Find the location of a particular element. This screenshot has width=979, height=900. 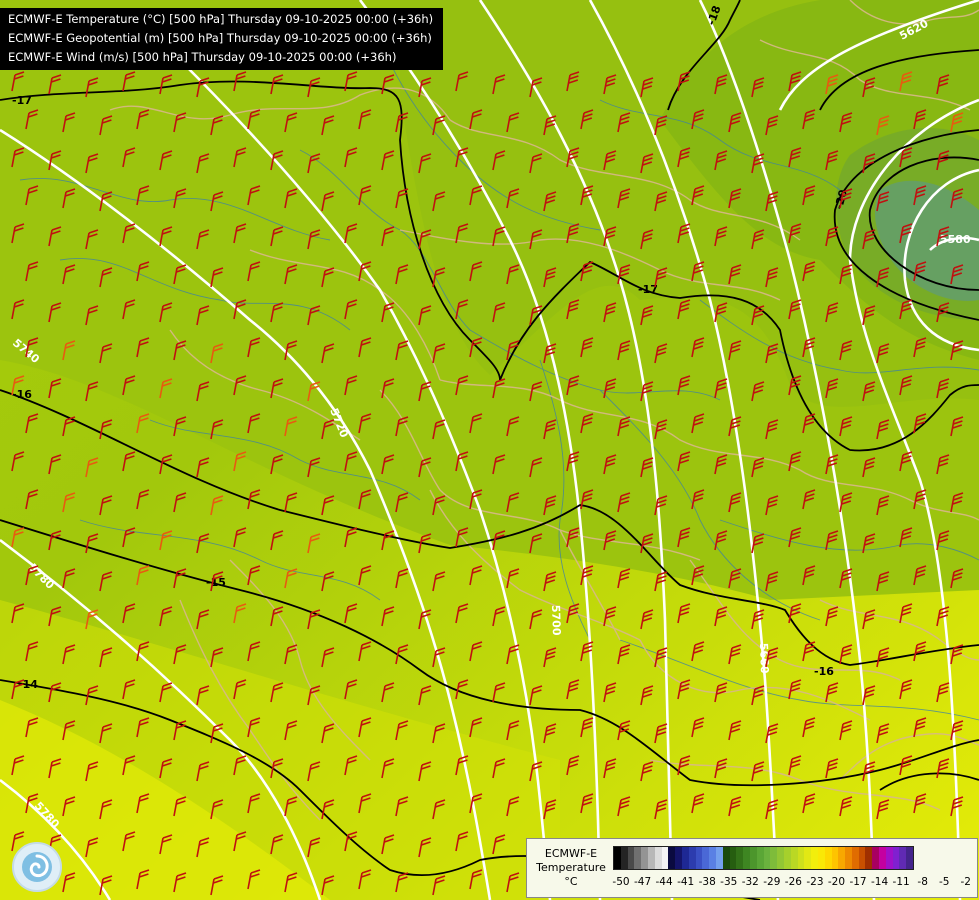

legend-tick-label: -26 is located at coordinates (793, 882).